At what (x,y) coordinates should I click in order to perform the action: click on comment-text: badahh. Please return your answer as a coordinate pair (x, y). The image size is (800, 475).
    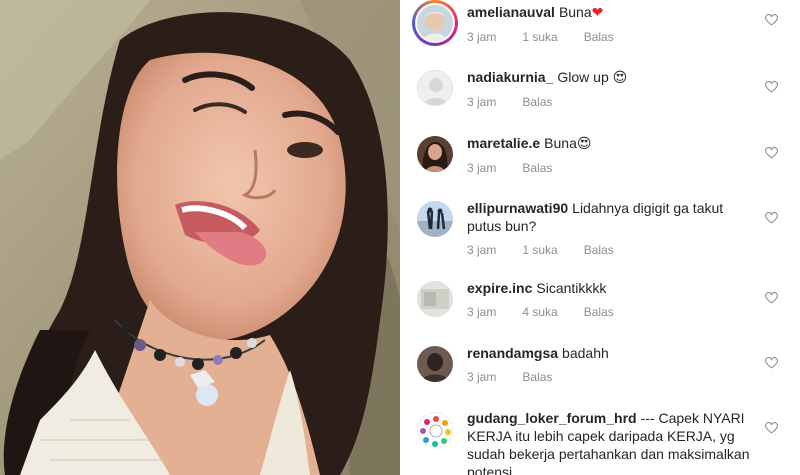
    Looking at the image, I should click on (585, 353).